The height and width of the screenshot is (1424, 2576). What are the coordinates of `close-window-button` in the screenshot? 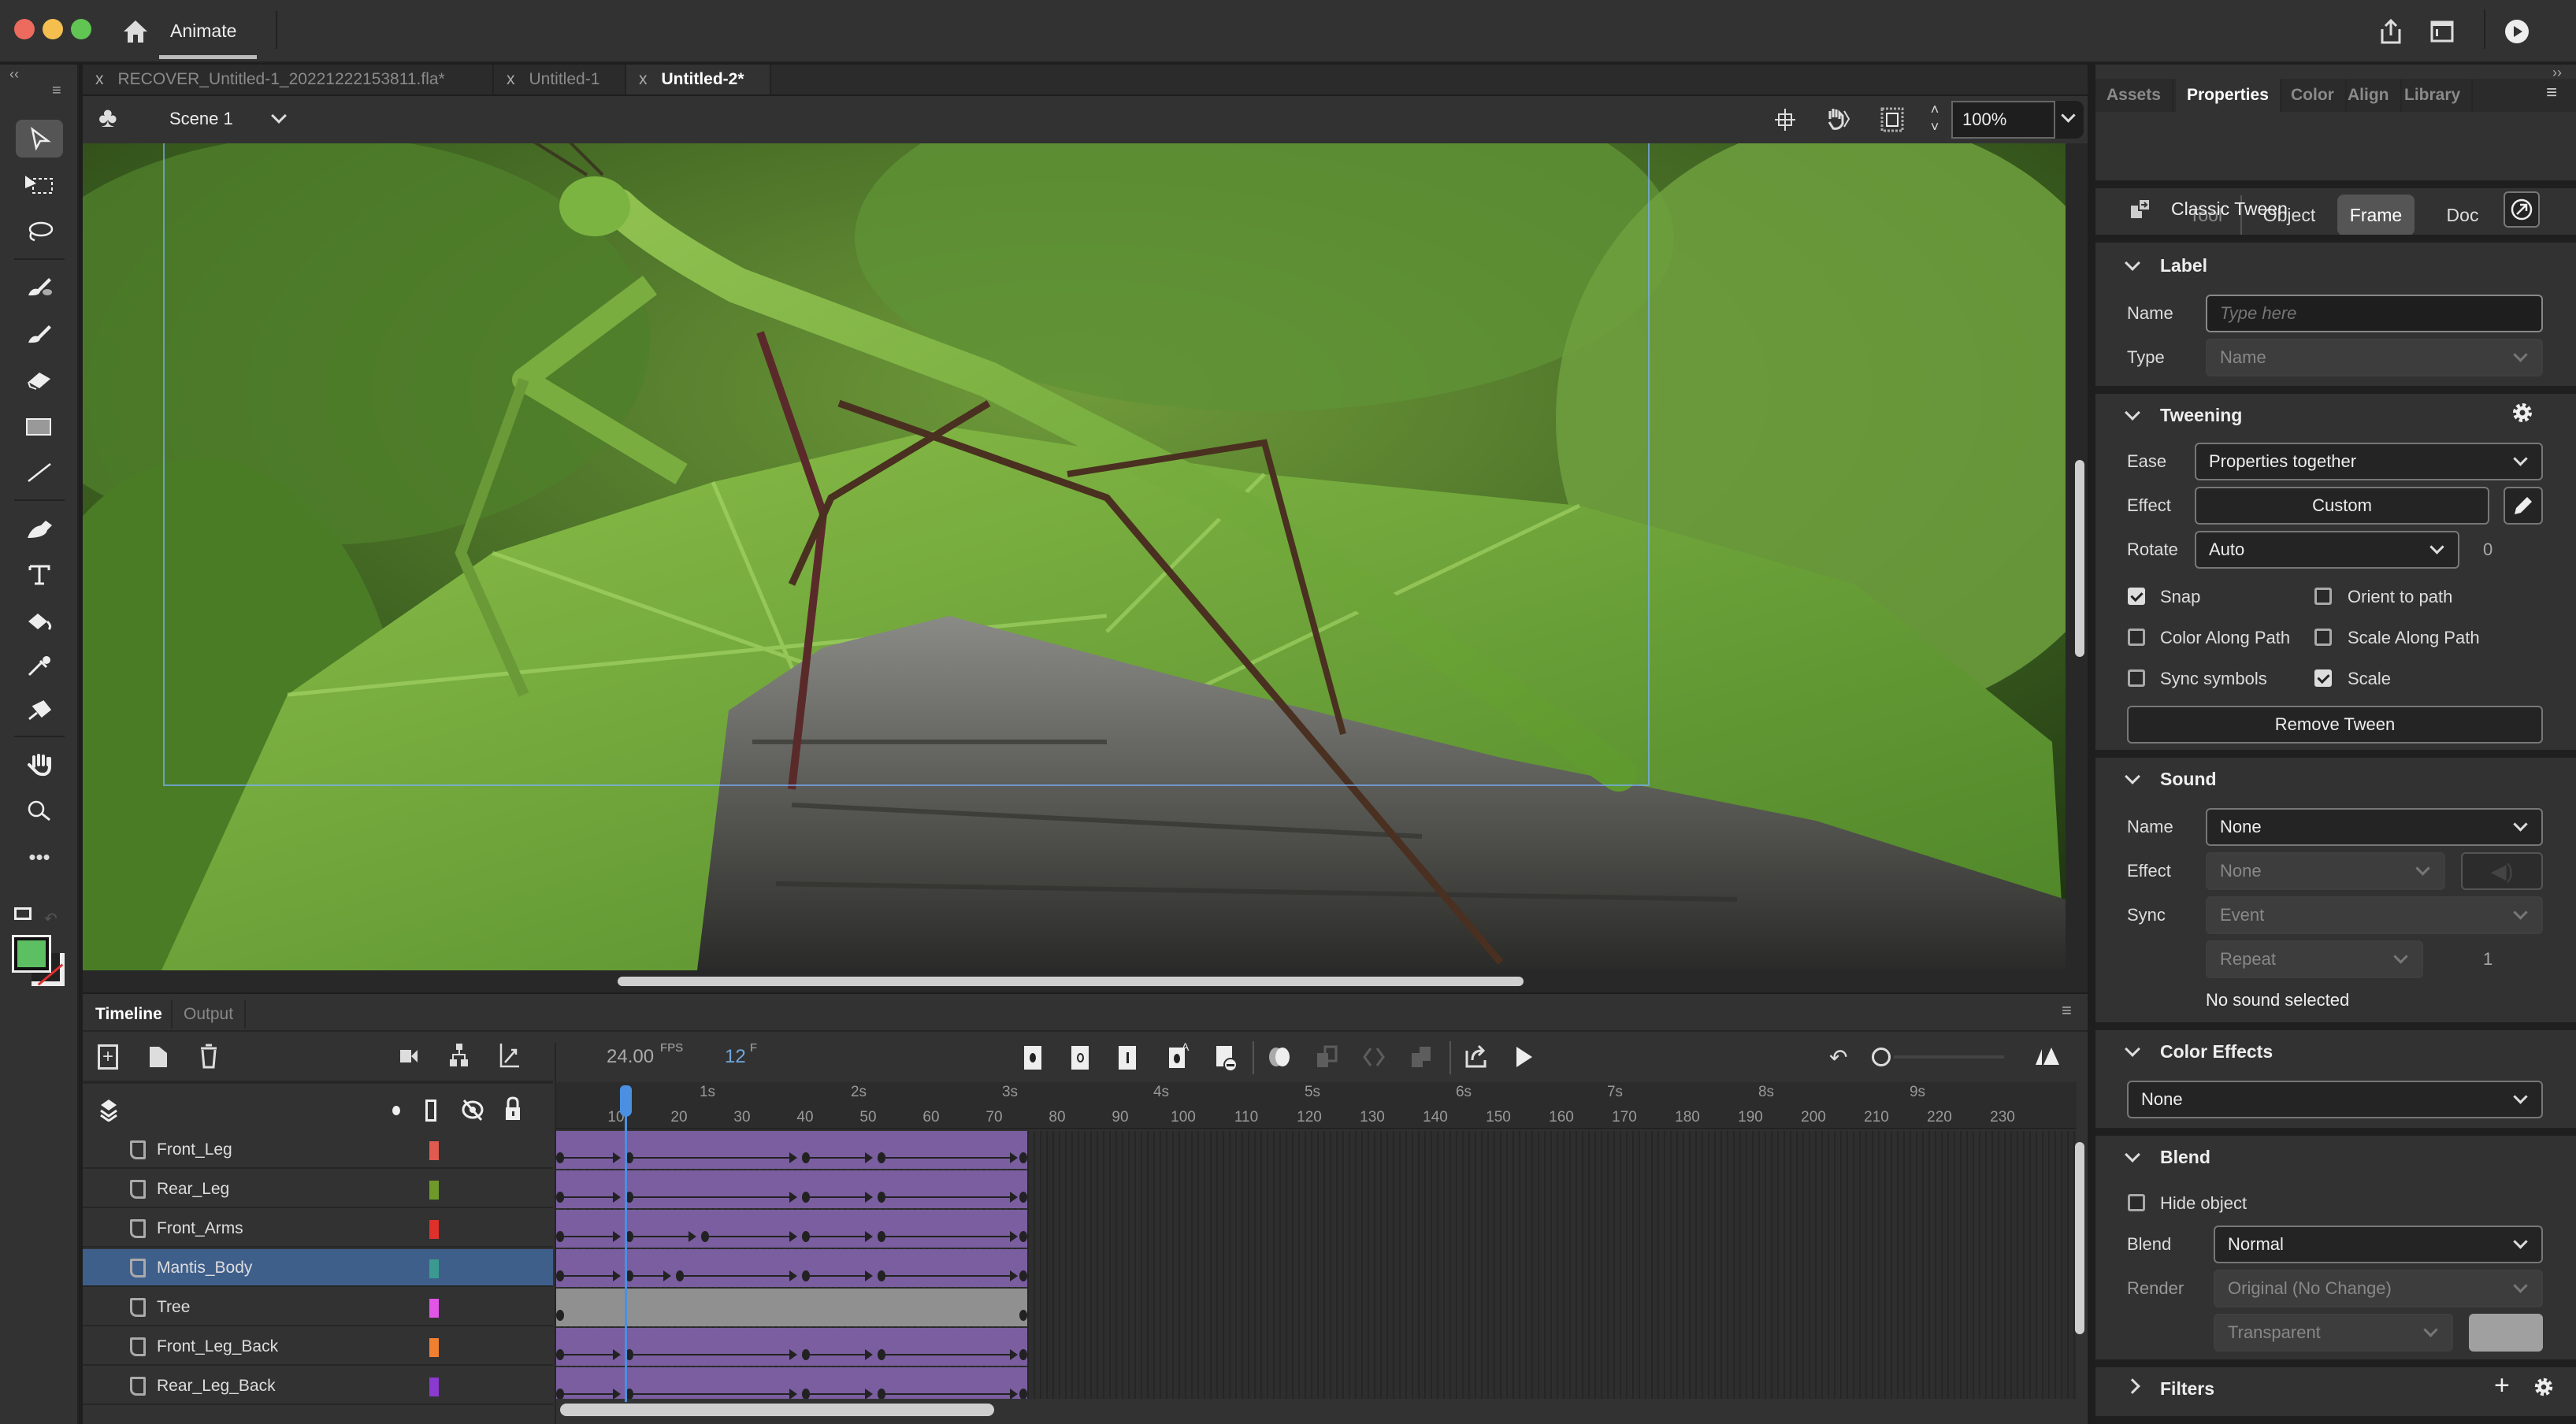 It's located at (24, 29).